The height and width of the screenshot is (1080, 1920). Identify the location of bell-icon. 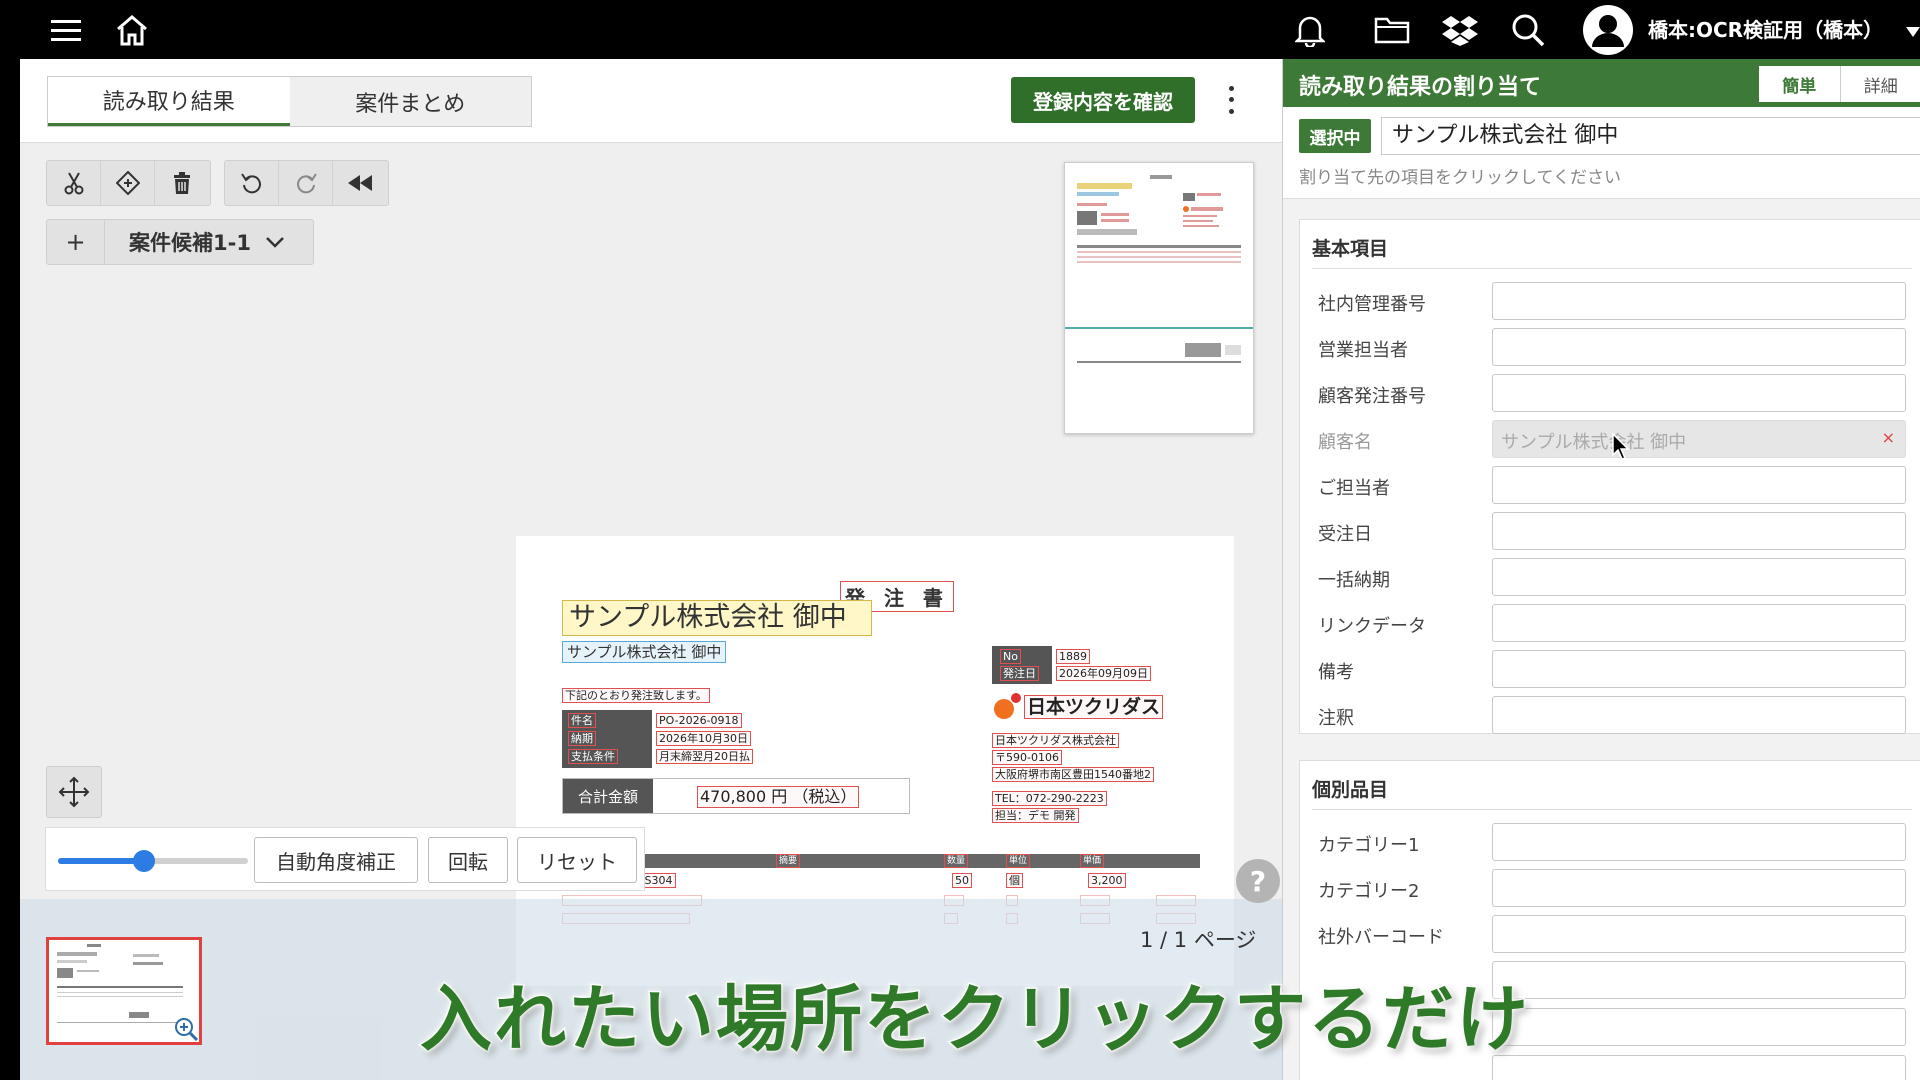
(1310, 30).